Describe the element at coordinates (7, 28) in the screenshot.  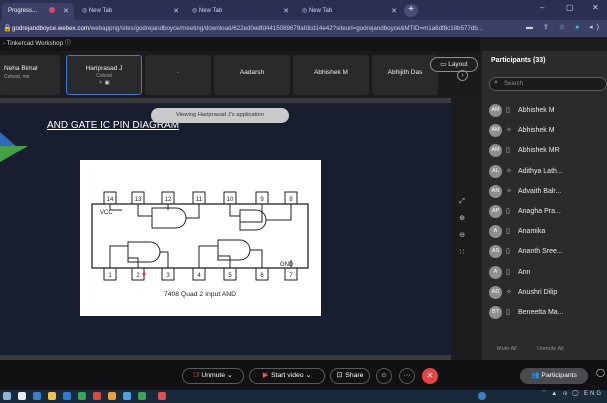
I see `lock-icon: 🔒` at that location.